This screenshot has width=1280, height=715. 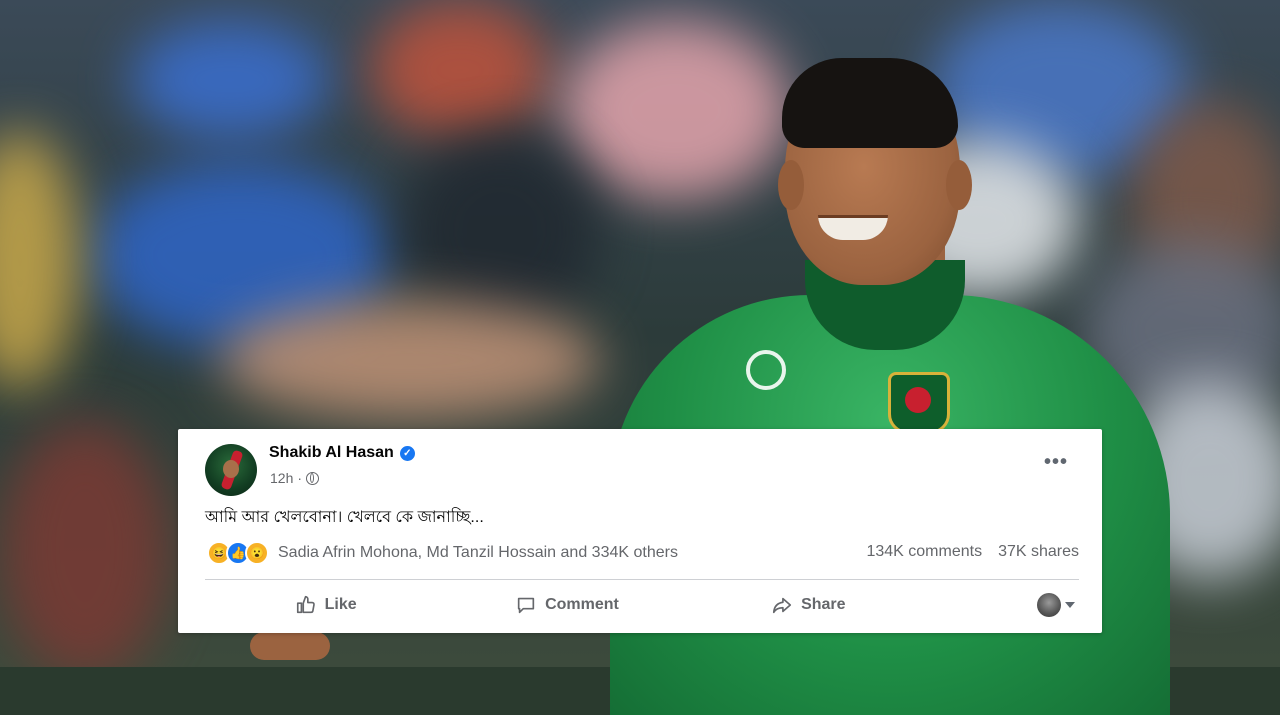 I want to click on ear-left, so click(x=791, y=185).